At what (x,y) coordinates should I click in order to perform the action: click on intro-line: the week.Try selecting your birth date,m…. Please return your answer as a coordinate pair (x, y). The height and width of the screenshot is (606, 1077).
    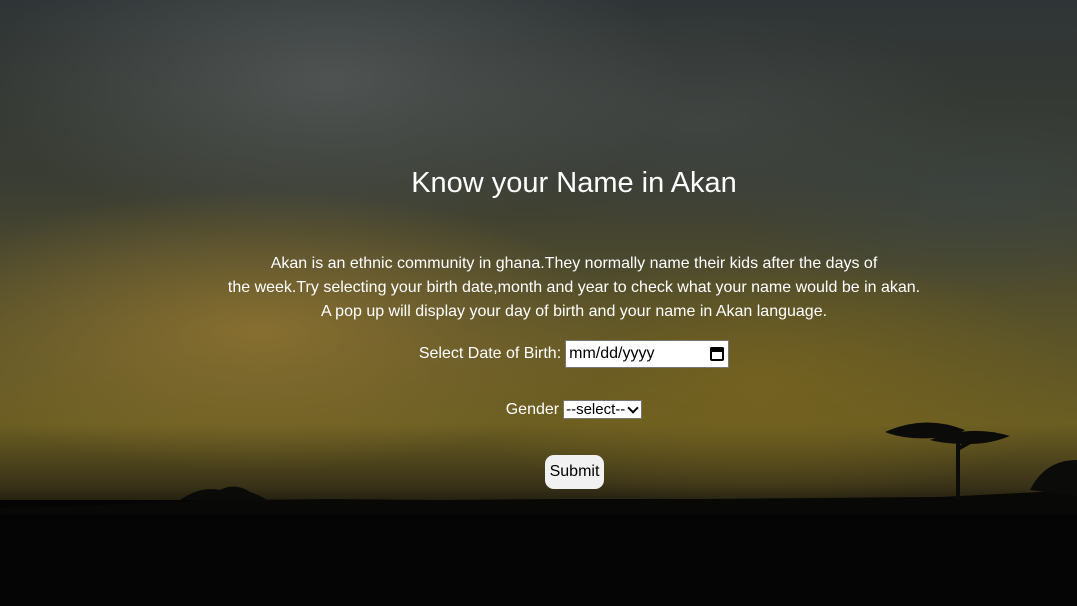
    Looking at the image, I should click on (574, 287).